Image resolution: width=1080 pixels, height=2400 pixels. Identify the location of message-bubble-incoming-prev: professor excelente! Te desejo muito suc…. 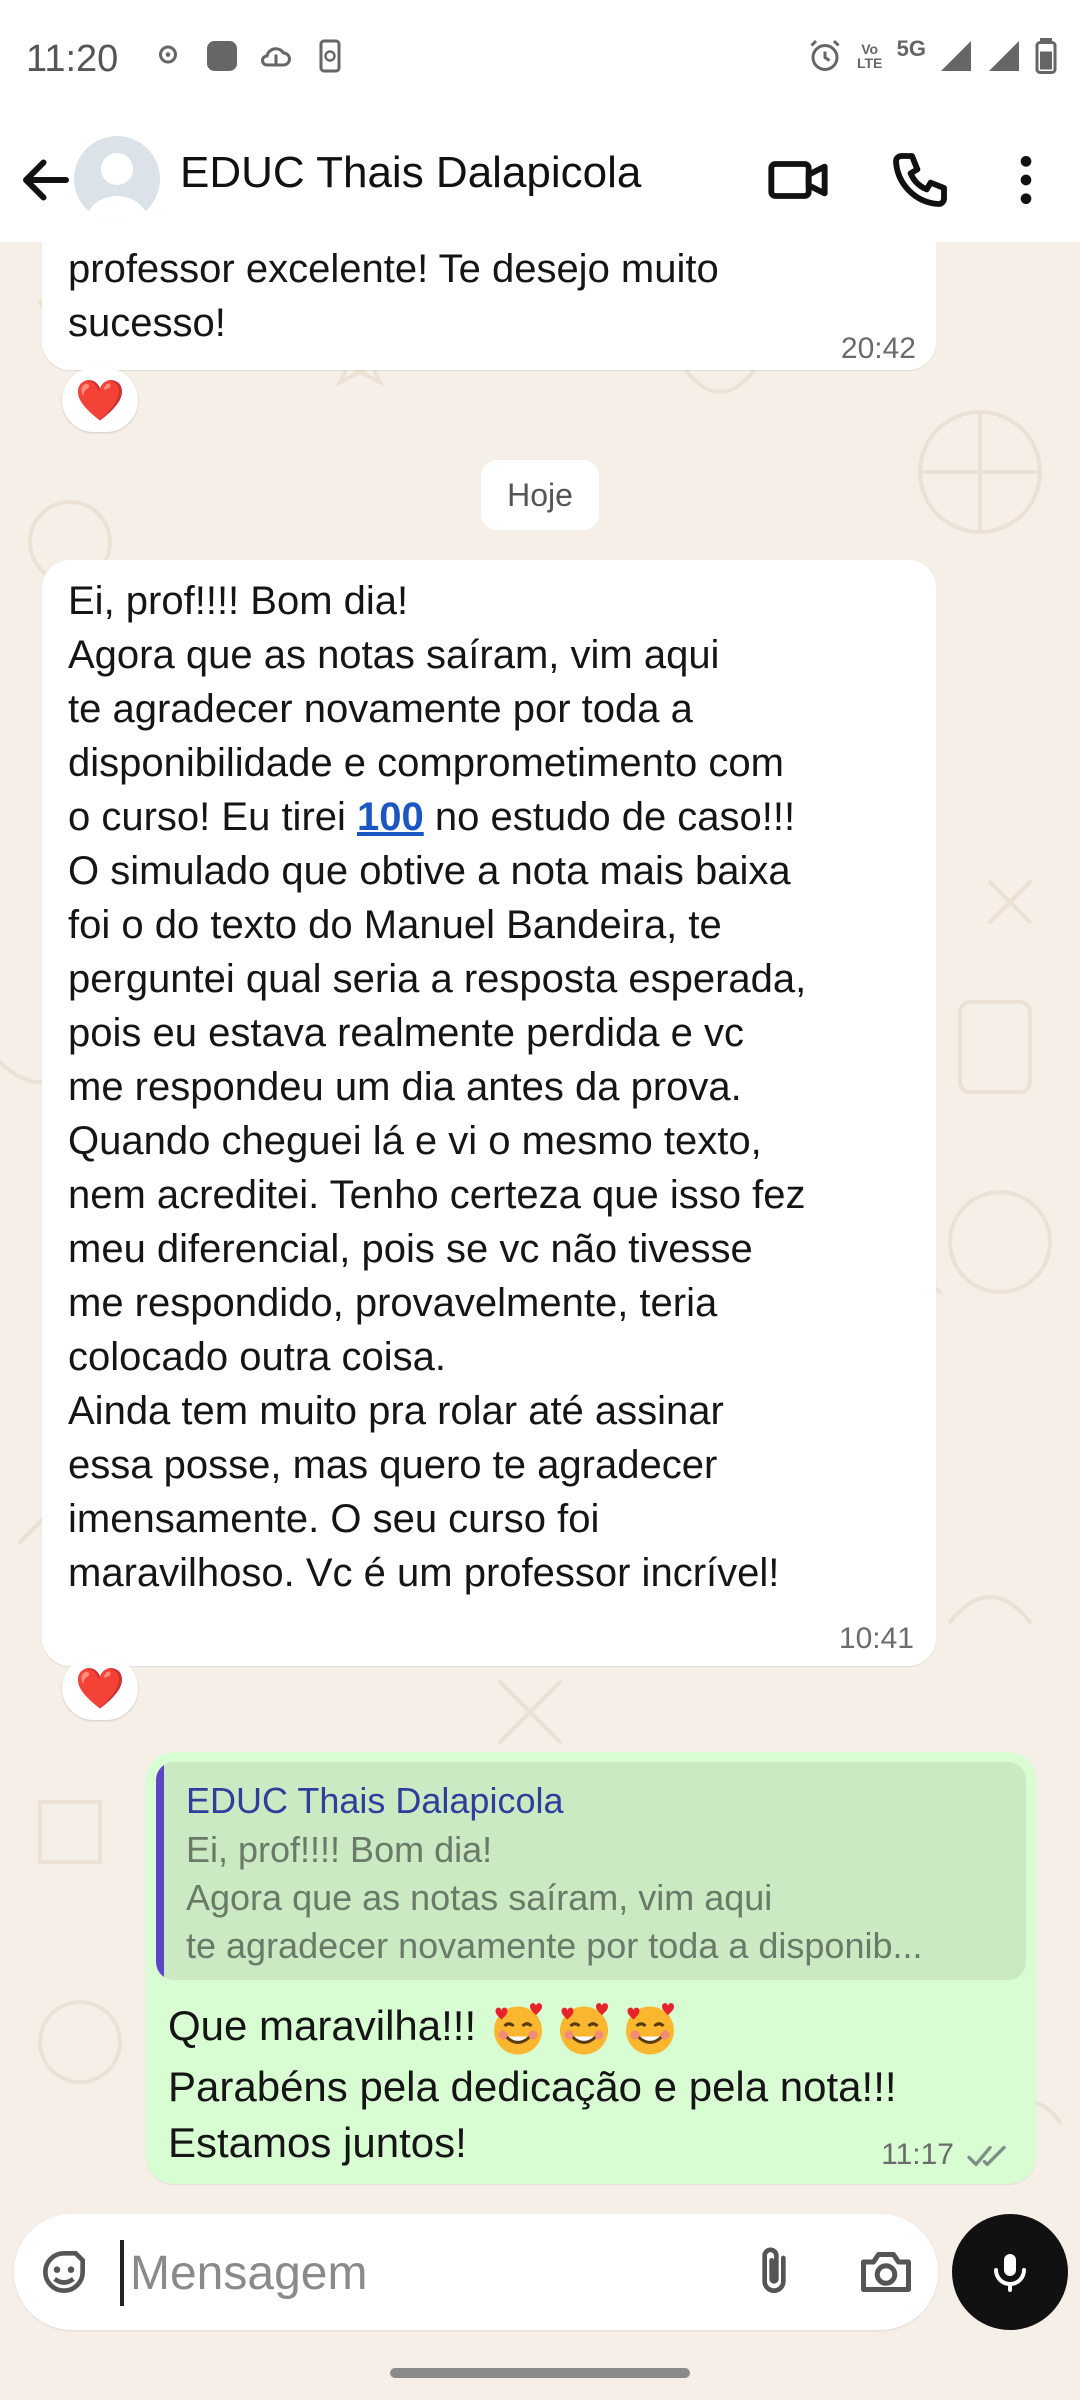
(489, 306).